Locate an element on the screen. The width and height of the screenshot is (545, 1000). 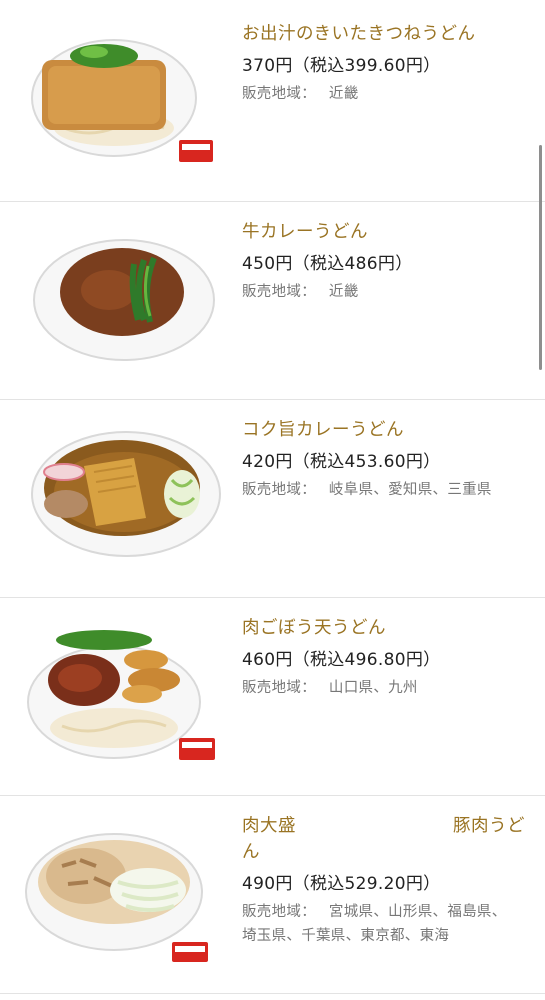
item-info: 牛カレーうどん 450円（税込486円） 販売地域： 近畿 is located at coordinates (383, 261).